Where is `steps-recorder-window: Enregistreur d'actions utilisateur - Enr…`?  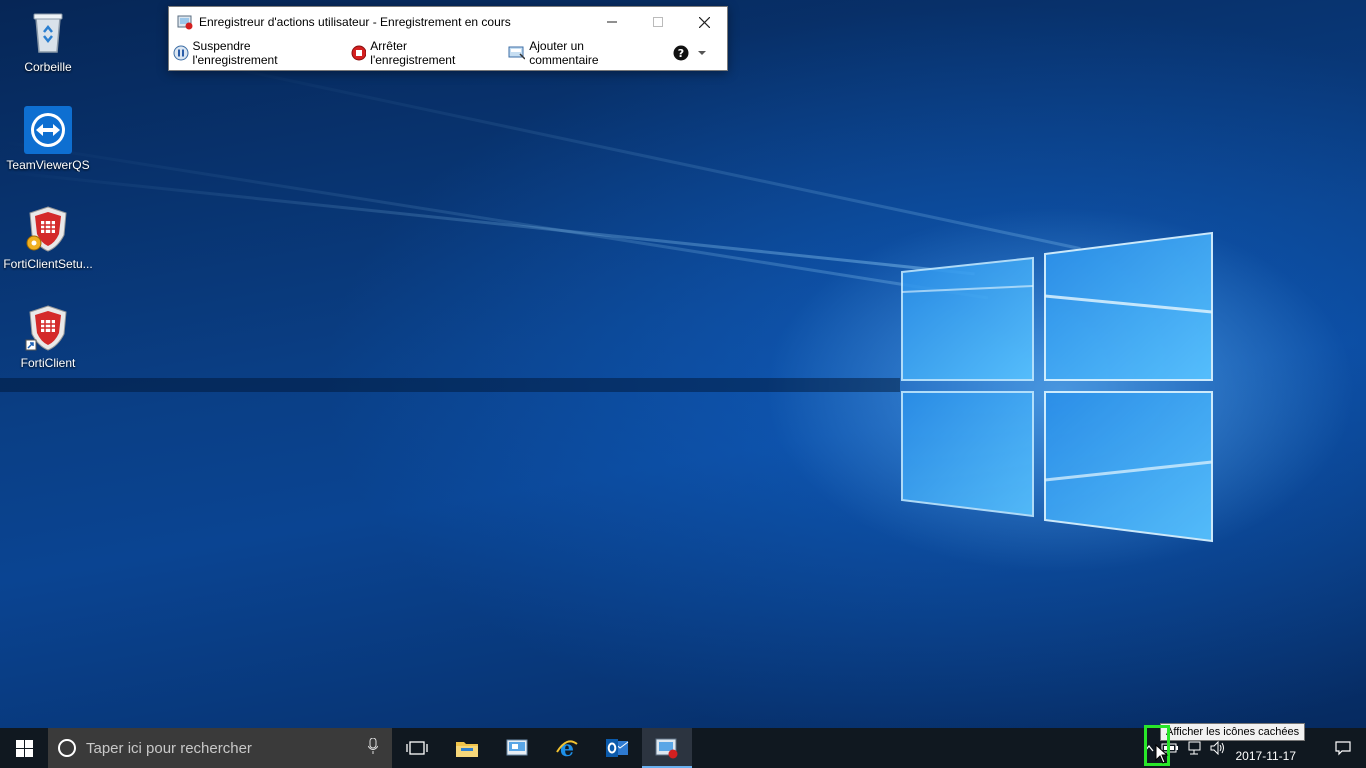 steps-recorder-window: Enregistreur d'actions utilisateur - Enr… is located at coordinates (448, 38).